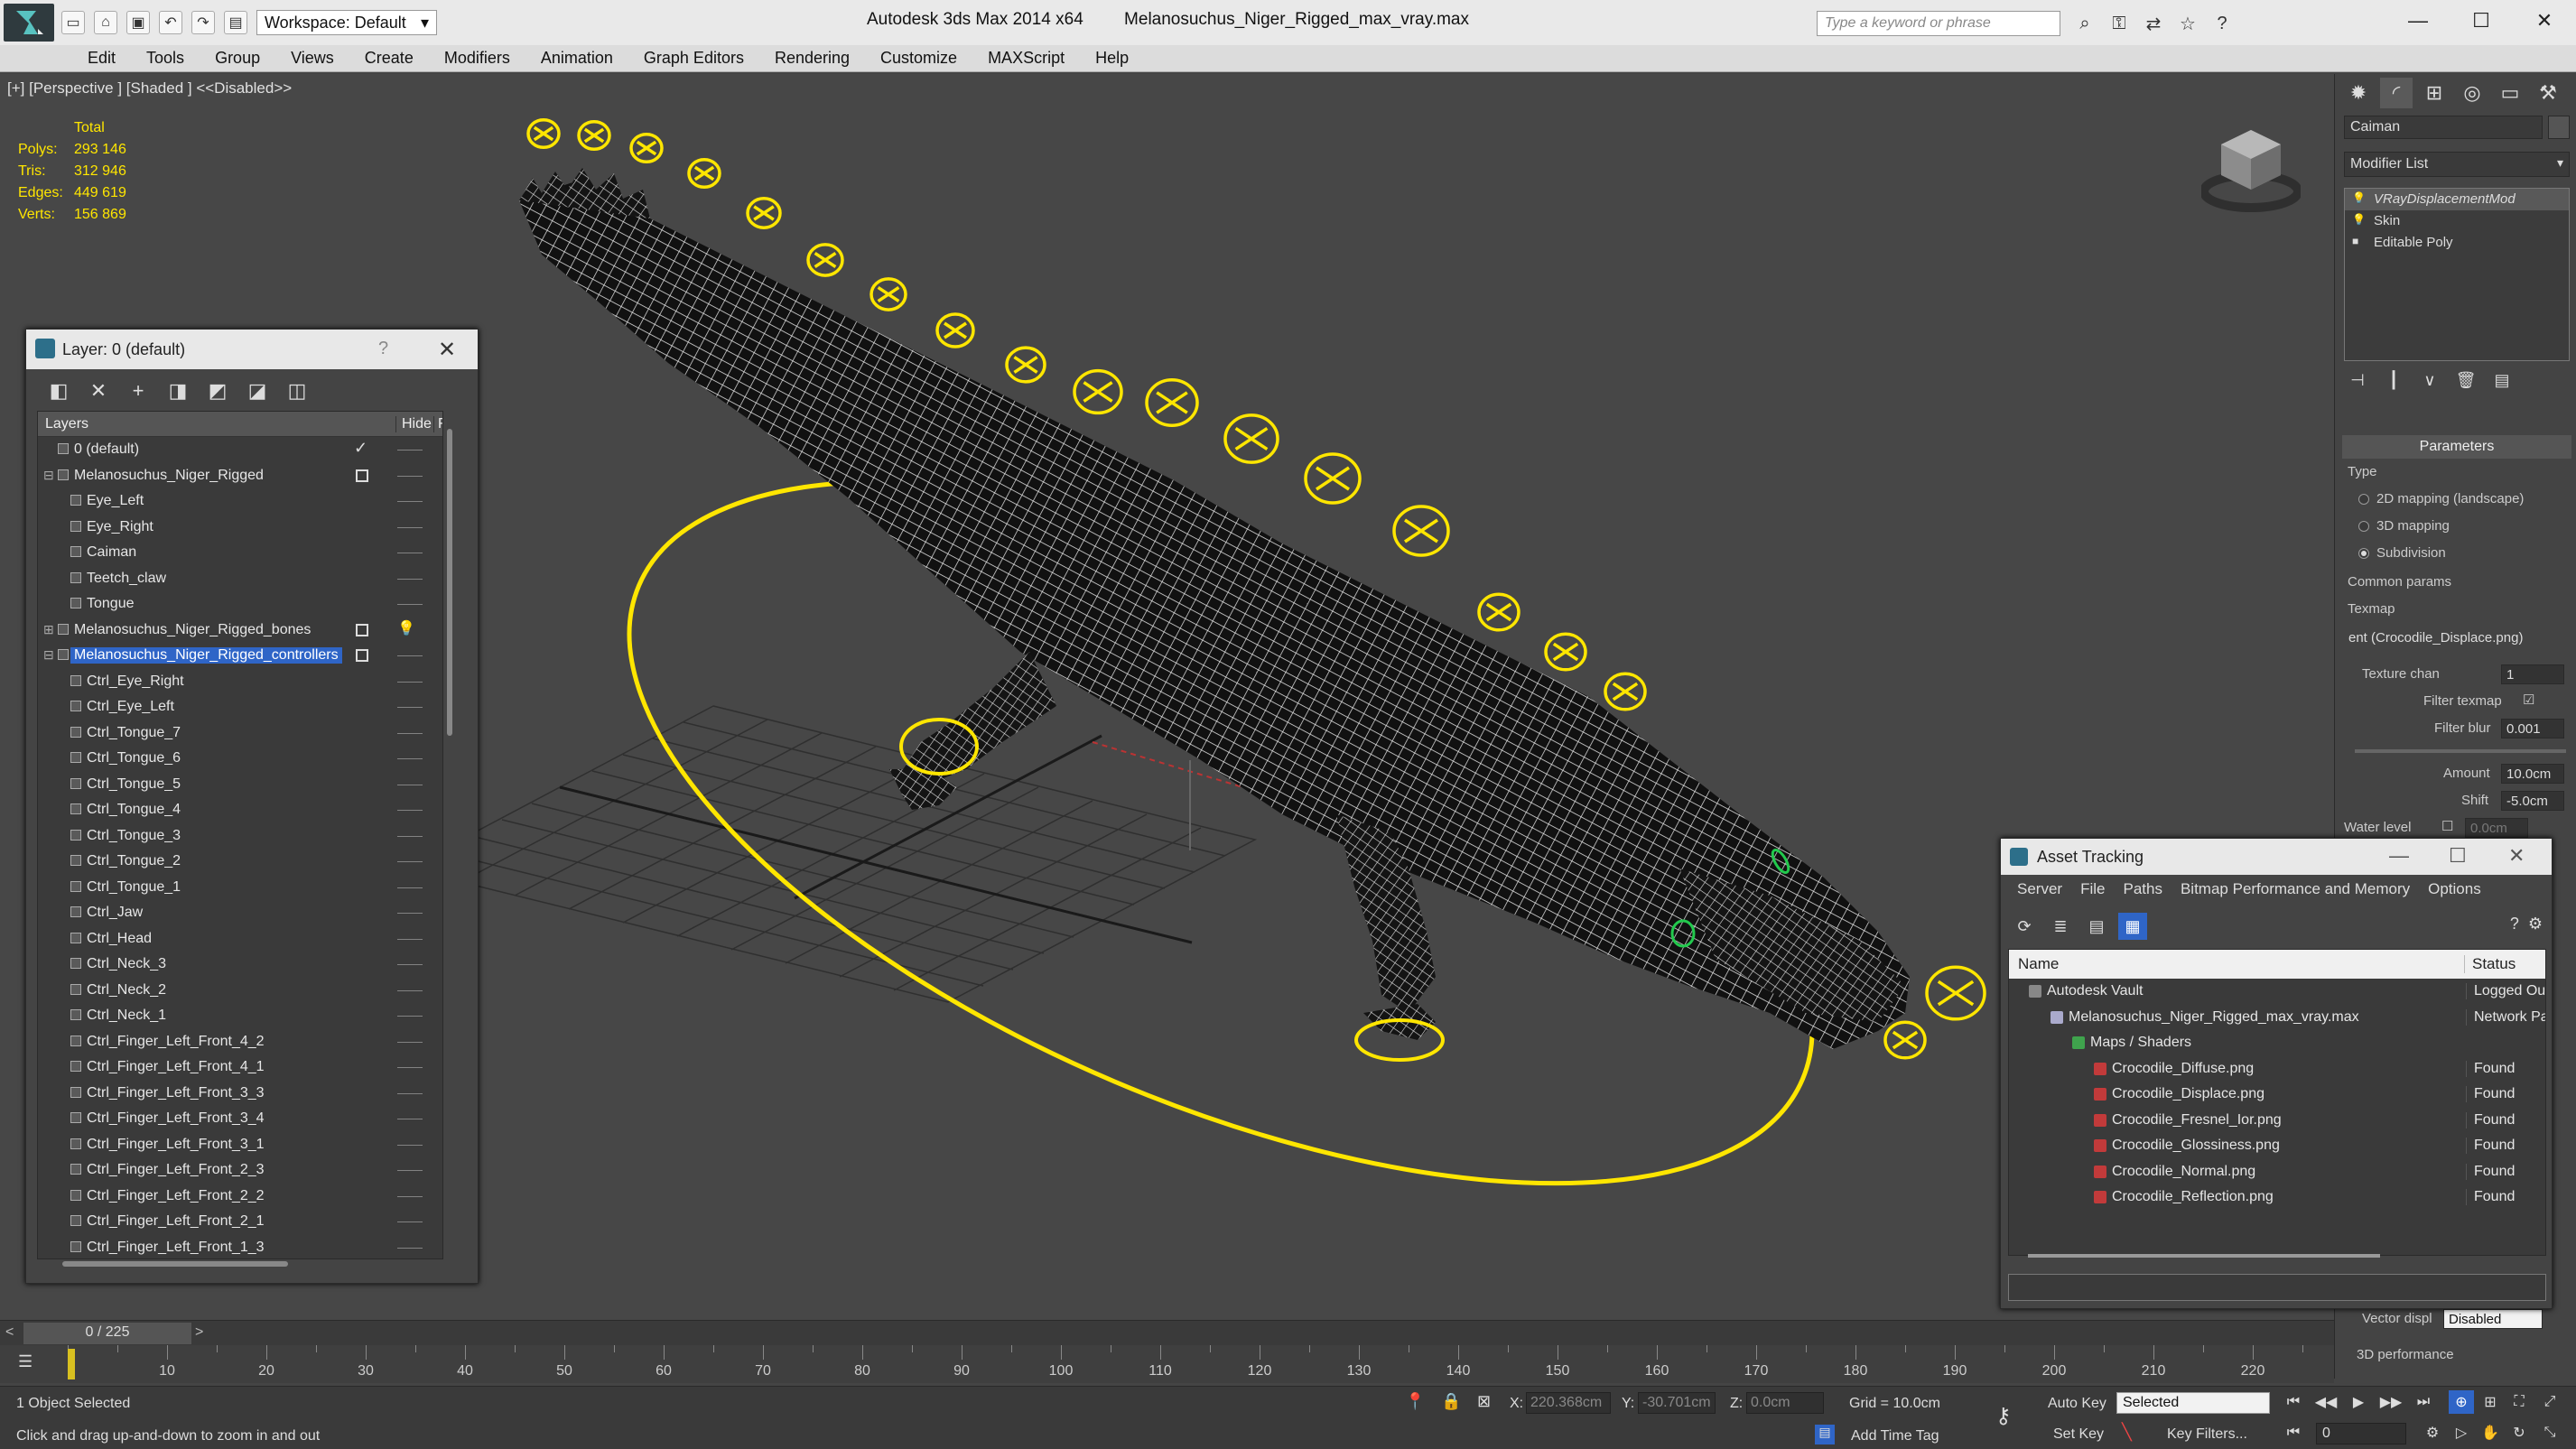 The width and height of the screenshot is (2576, 1449). What do you see at coordinates (240, 991) in the screenshot?
I see `layer-row: Ctrl_Neck_2 ——` at bounding box center [240, 991].